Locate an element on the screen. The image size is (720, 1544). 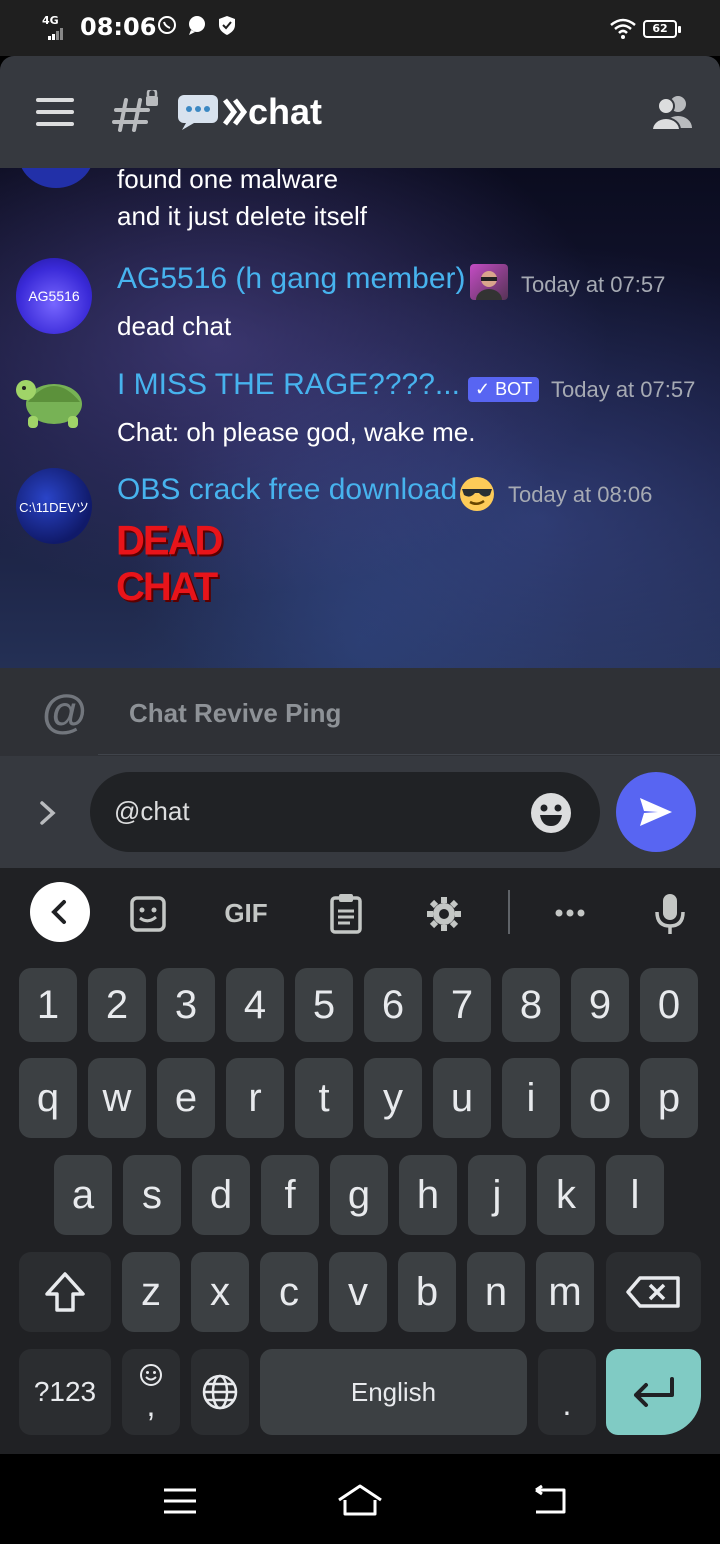
chevron-left-icon is located at coordinates (58, 912).